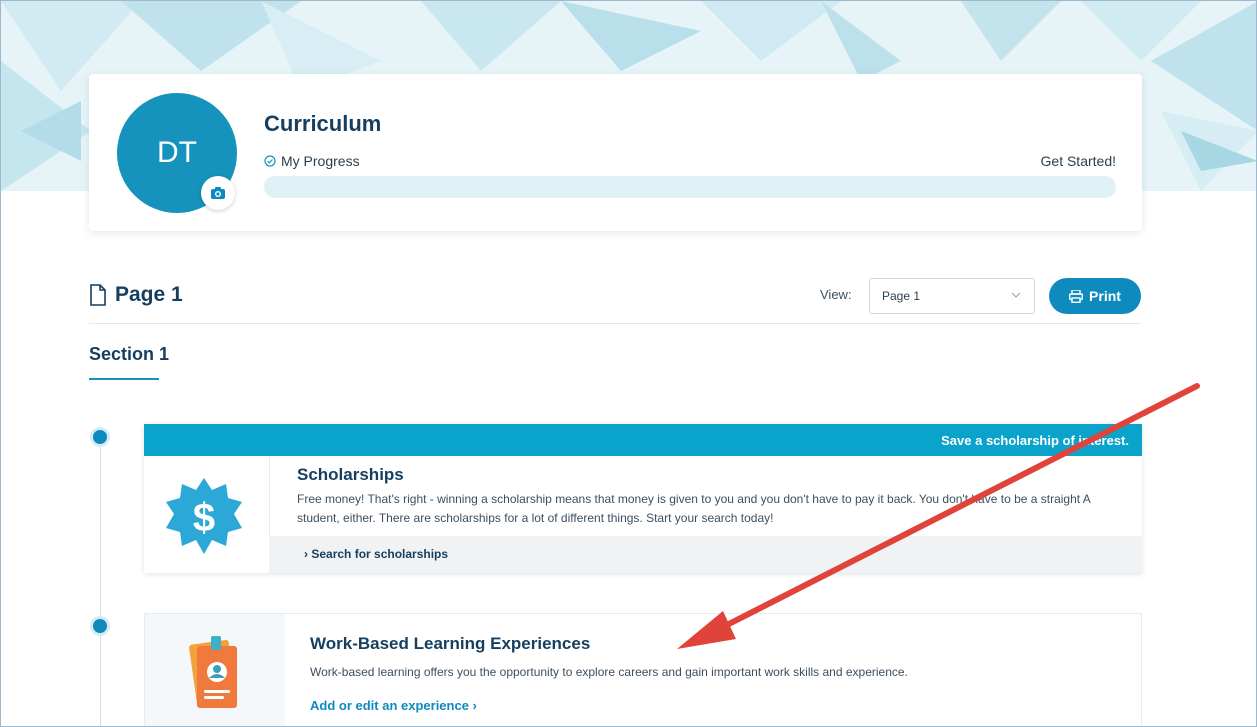 Image resolution: width=1257 pixels, height=727 pixels. What do you see at coordinates (149, 294) in the screenshot?
I see `page-title: Page 1` at bounding box center [149, 294].